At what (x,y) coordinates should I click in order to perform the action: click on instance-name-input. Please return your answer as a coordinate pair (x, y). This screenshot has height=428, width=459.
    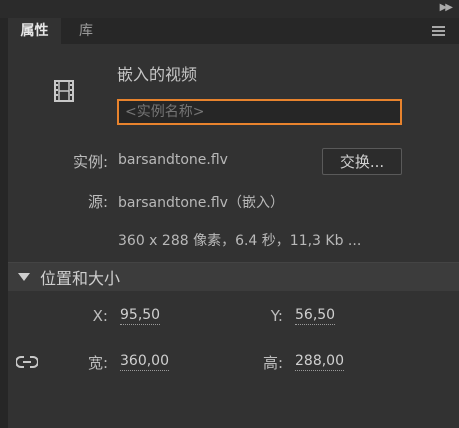
    Looking at the image, I should click on (259, 112).